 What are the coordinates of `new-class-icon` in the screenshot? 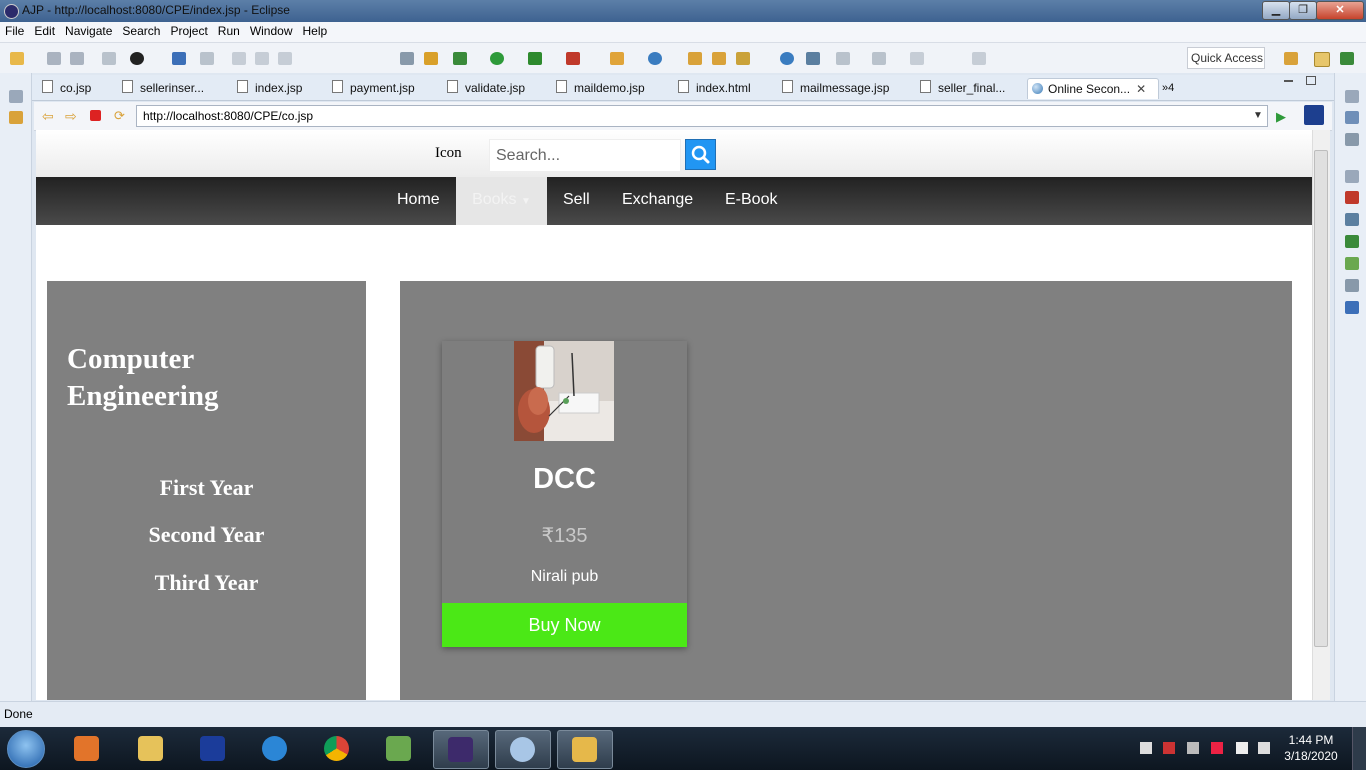 It's located at (655, 58).